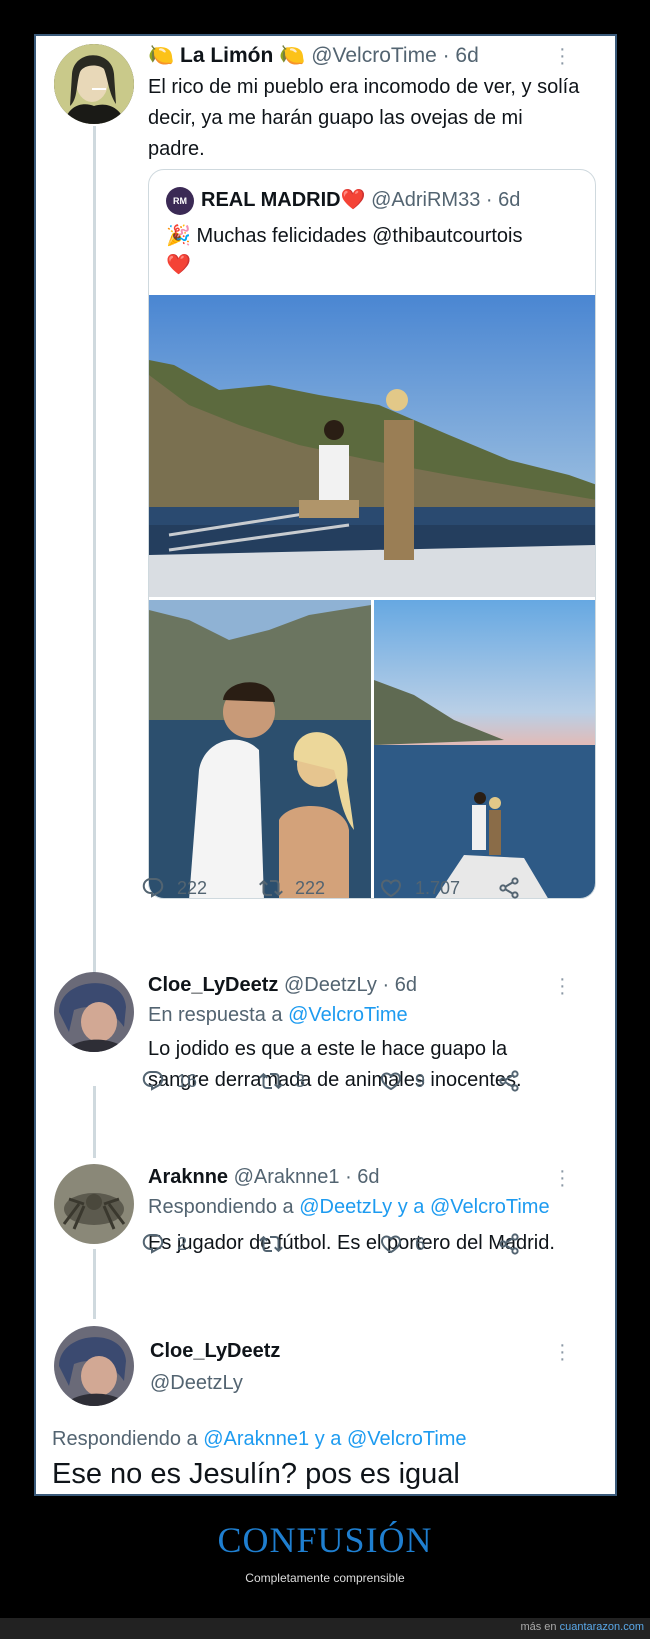  I want to click on tweet-header: 🍋 La Limón 🍋 @VelcroTime · 6d, so click(313, 56).